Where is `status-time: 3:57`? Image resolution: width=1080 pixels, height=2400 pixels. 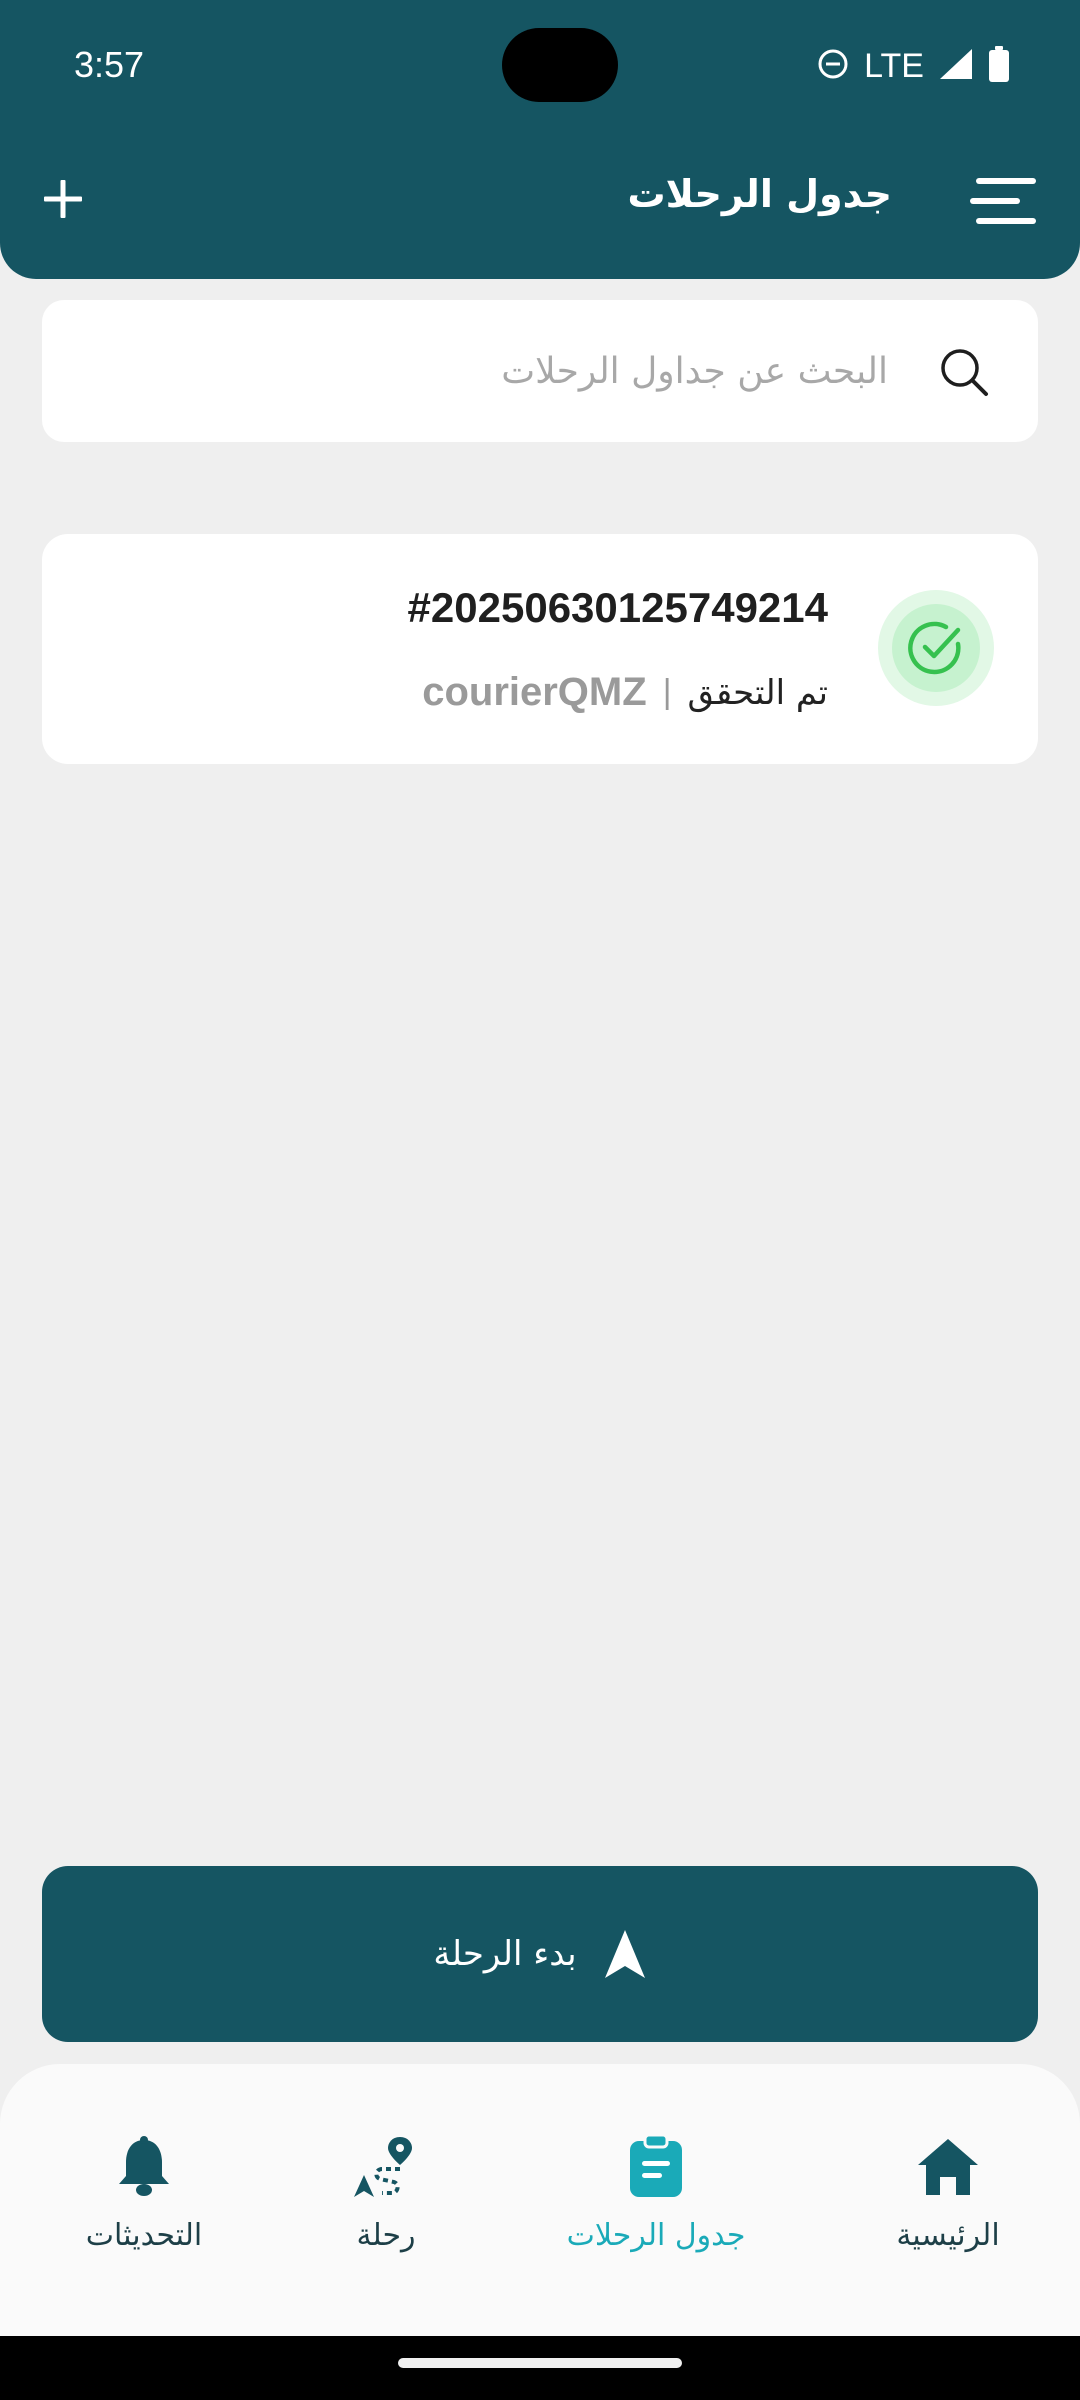
status-time: 3:57 is located at coordinates (109, 64).